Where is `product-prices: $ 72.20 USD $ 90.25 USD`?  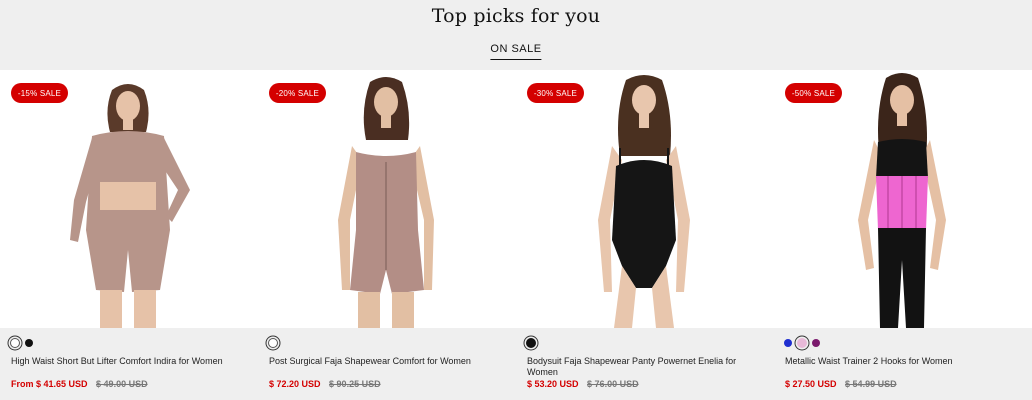 product-prices: $ 72.20 USD $ 90.25 USD is located at coordinates (325, 384).